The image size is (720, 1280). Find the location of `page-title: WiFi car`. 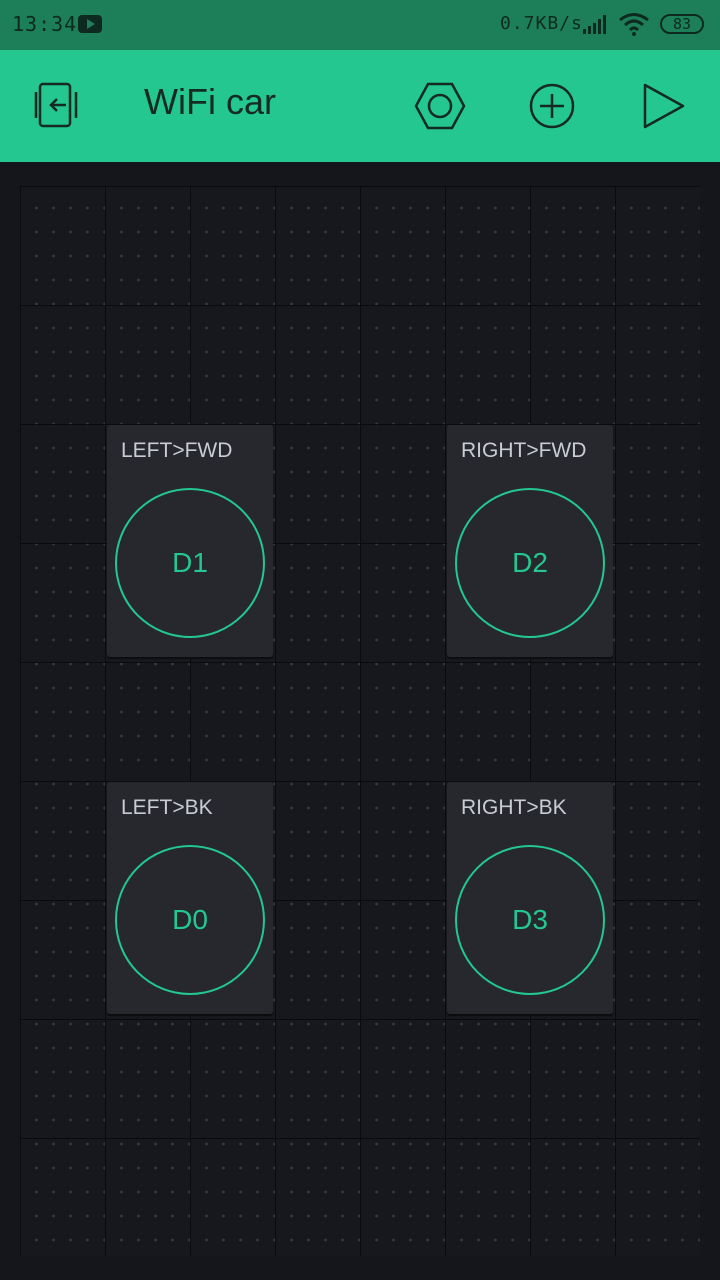

page-title: WiFi car is located at coordinates (210, 101).